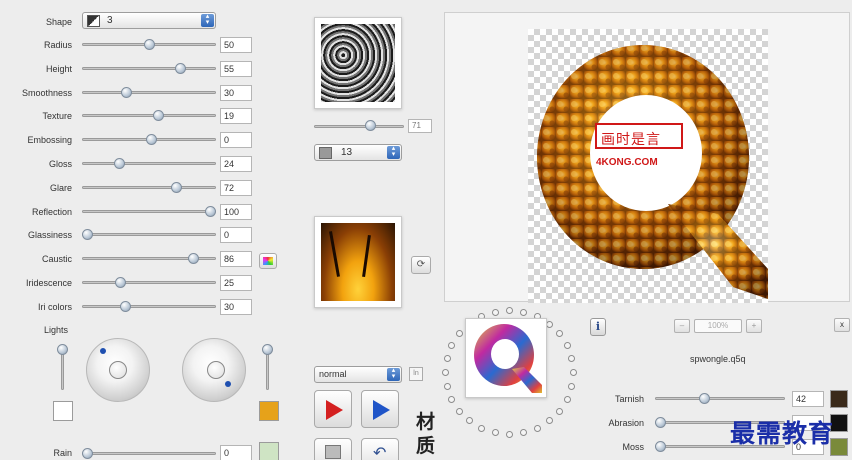 The width and height of the screenshot is (852, 460). Describe the element at coordinates (149, 68) in the screenshot. I see `height-slider-track` at that location.